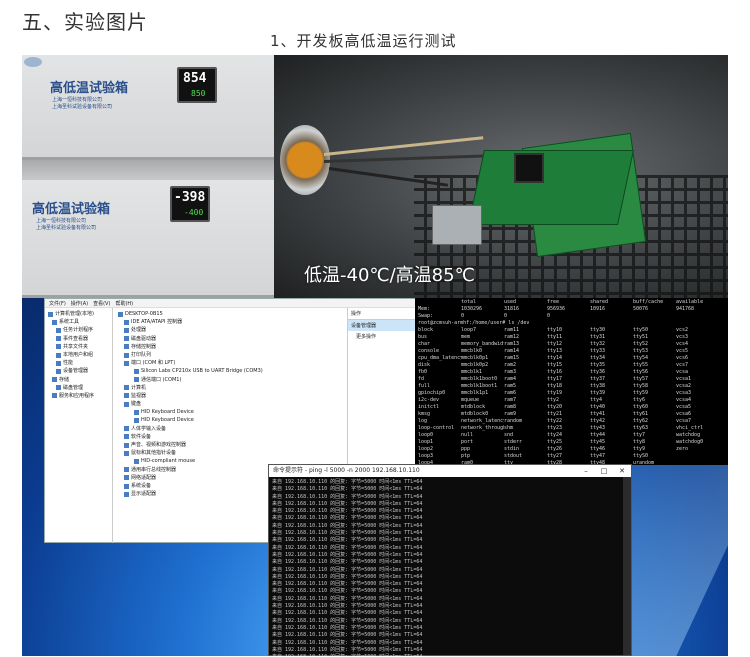 This screenshot has height=657, width=750. I want to click on term-cell: ttyS0, so click(641, 456).